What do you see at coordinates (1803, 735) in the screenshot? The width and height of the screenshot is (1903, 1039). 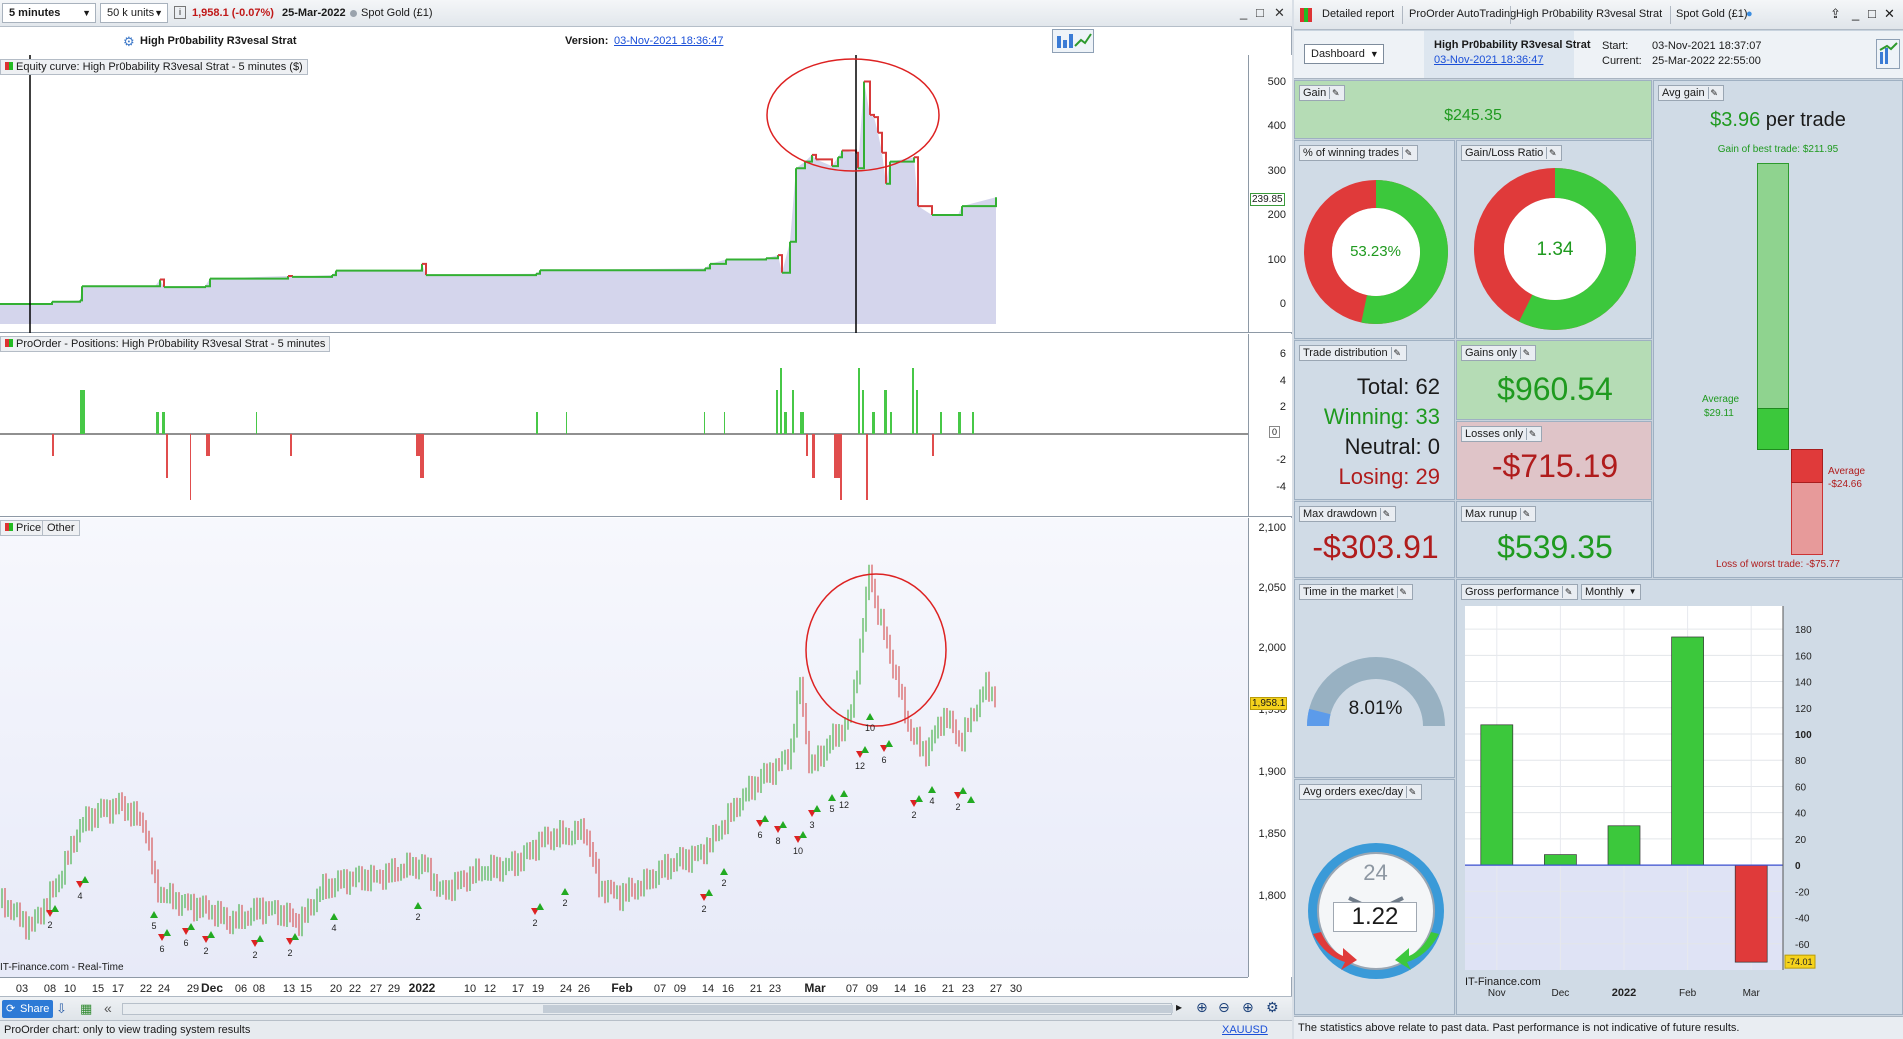 I see `y-tick: 100` at bounding box center [1803, 735].